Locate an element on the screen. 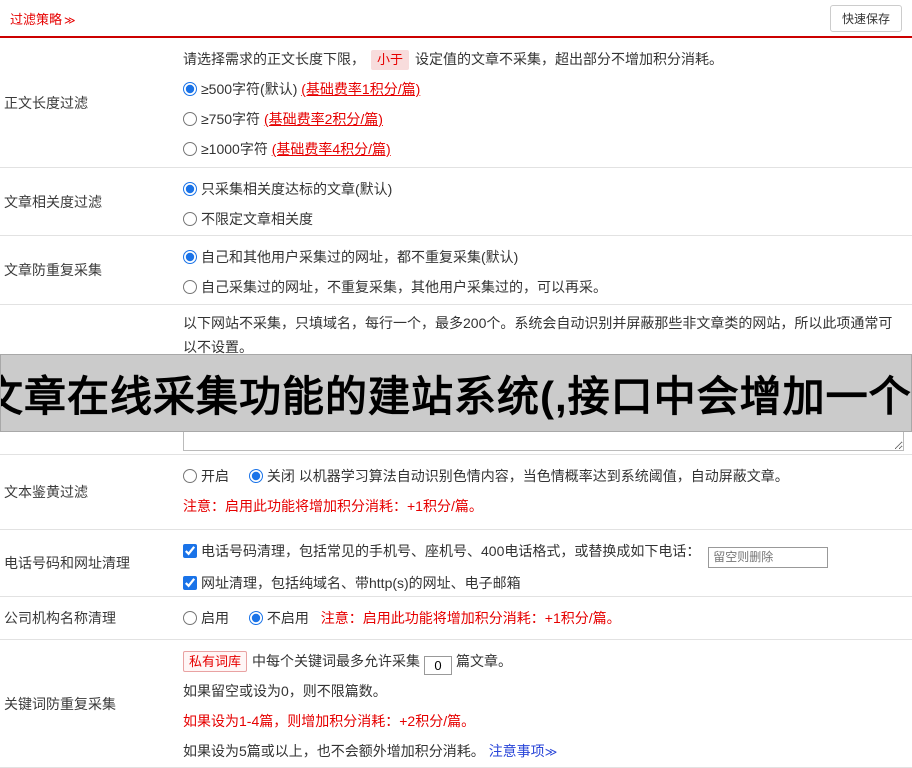  quick-save-button: 快速保存 is located at coordinates (865, 18).